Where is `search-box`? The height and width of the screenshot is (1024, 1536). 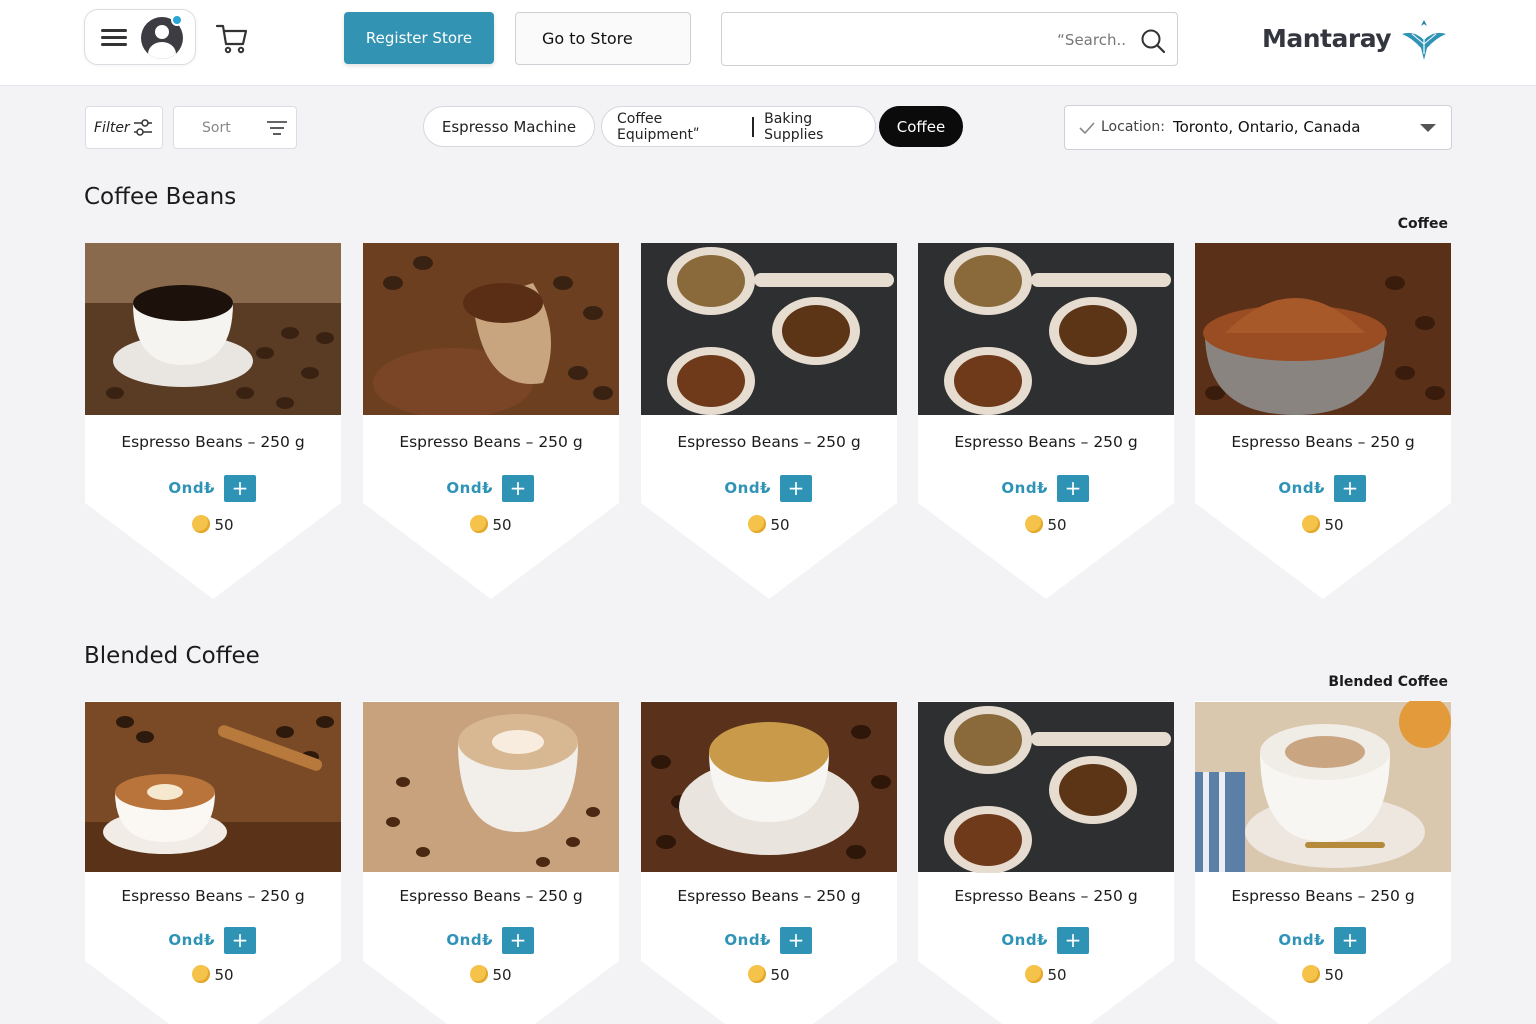
search-box is located at coordinates (949, 39).